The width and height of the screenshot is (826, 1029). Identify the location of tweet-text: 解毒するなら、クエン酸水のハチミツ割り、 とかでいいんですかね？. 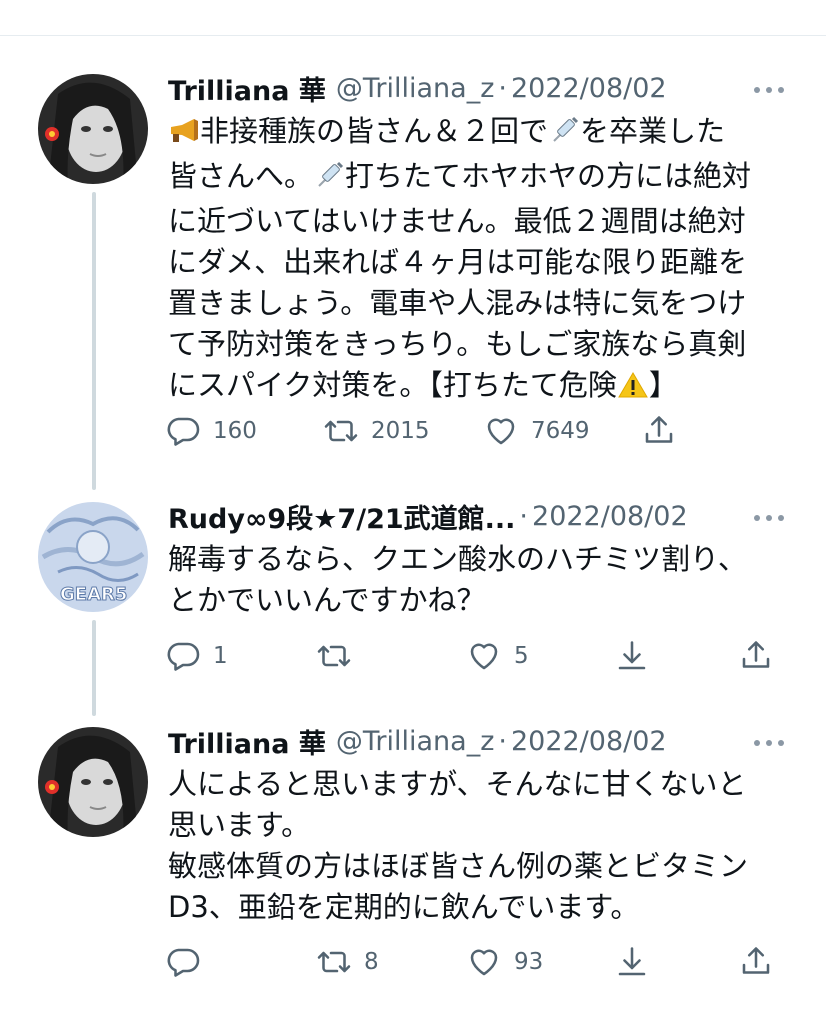
(478, 580).